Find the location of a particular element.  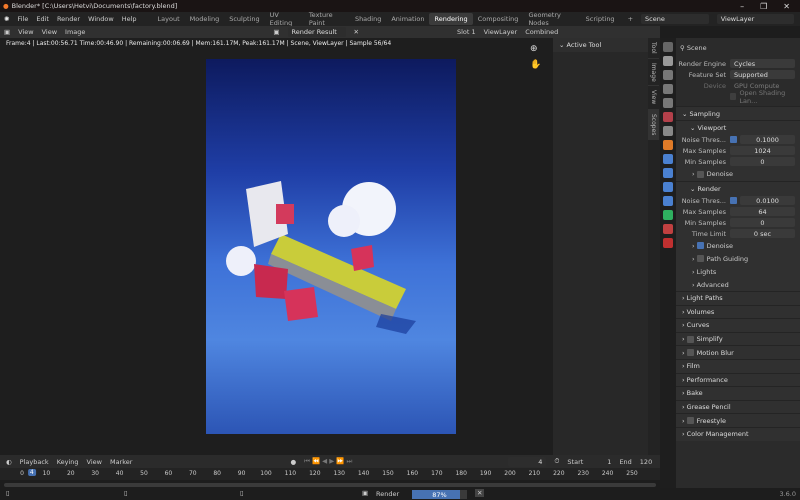

viewport-noise-checkbox is located at coordinates (733, 139).